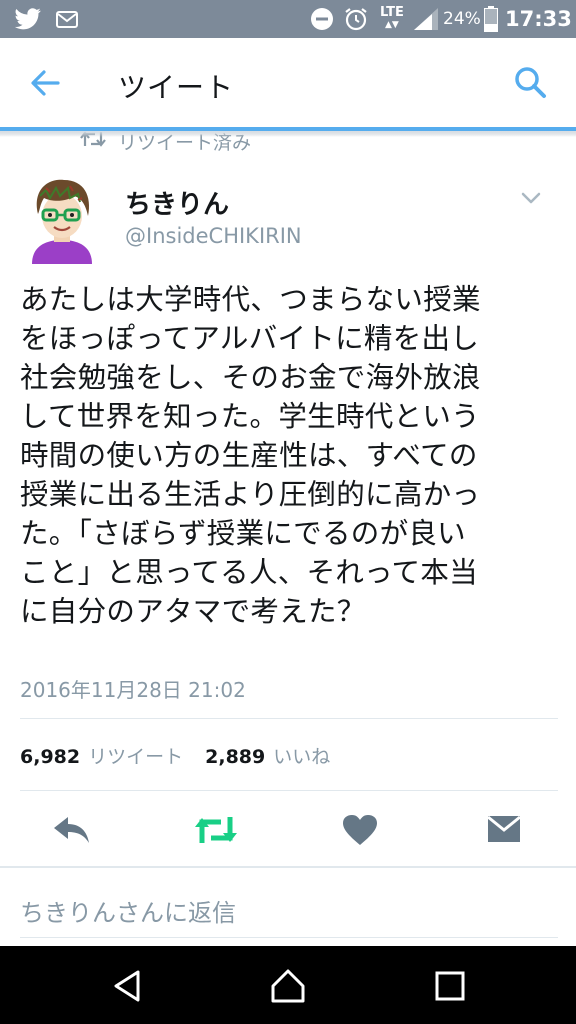  I want to click on app-bar, so click(288, 84).